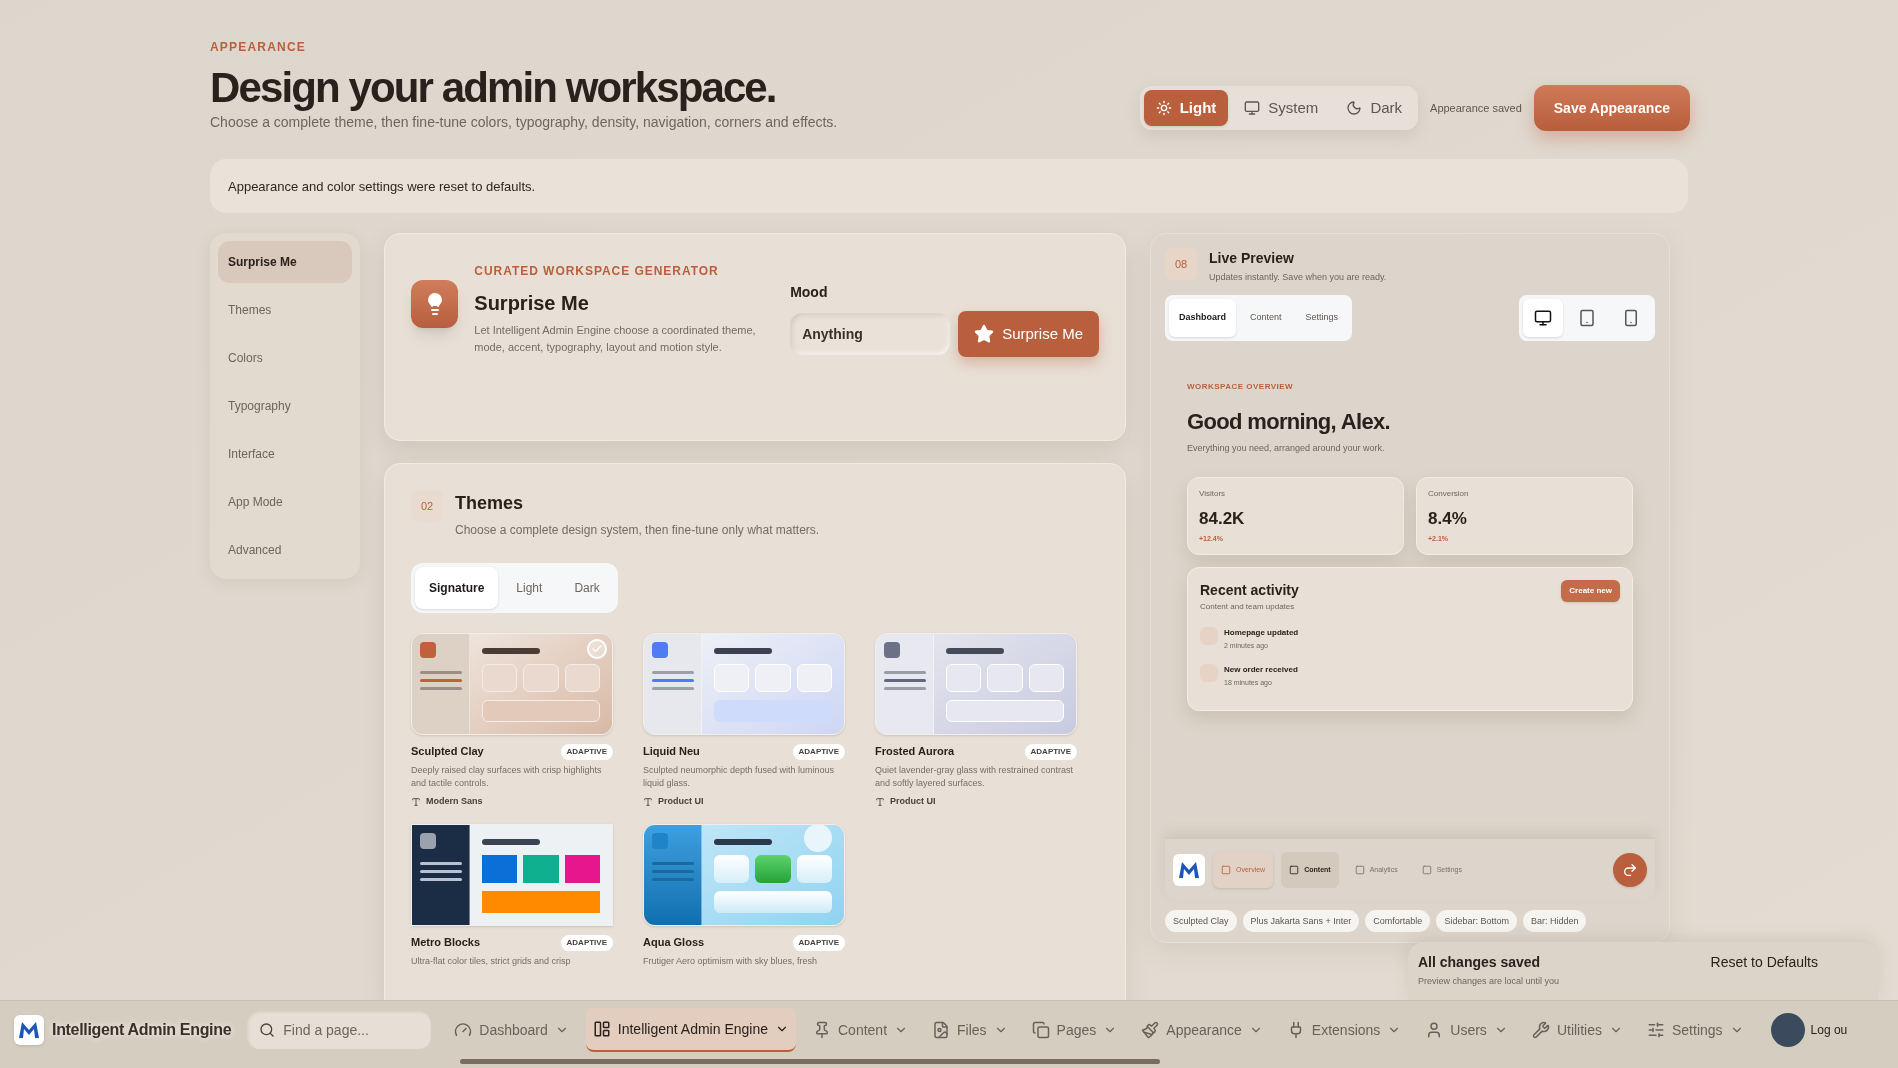 This screenshot has height=1068, width=1898. I want to click on theme-name: Frosted Aurora, so click(915, 752).